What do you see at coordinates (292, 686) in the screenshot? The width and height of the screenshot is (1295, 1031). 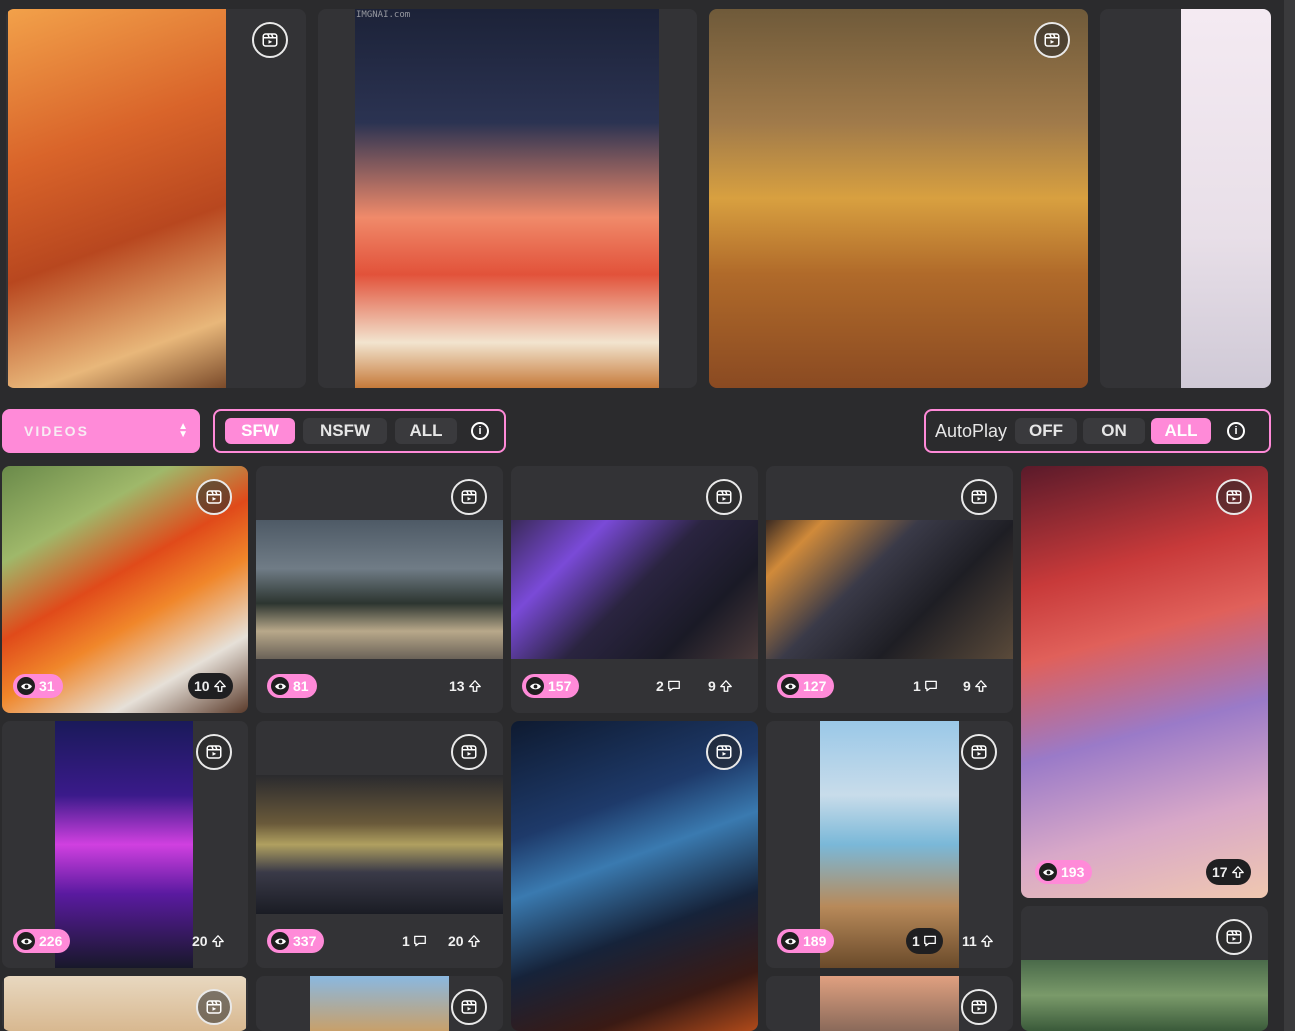 I see `views-badge: 81` at bounding box center [292, 686].